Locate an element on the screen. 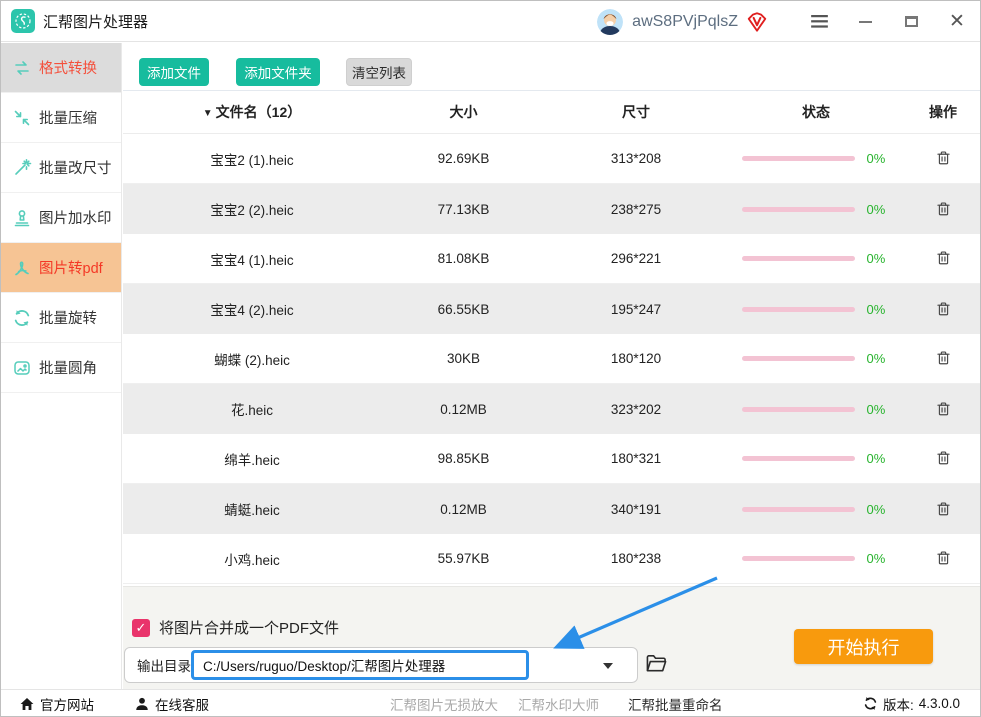  round-corner-icon is located at coordinates (22, 368).